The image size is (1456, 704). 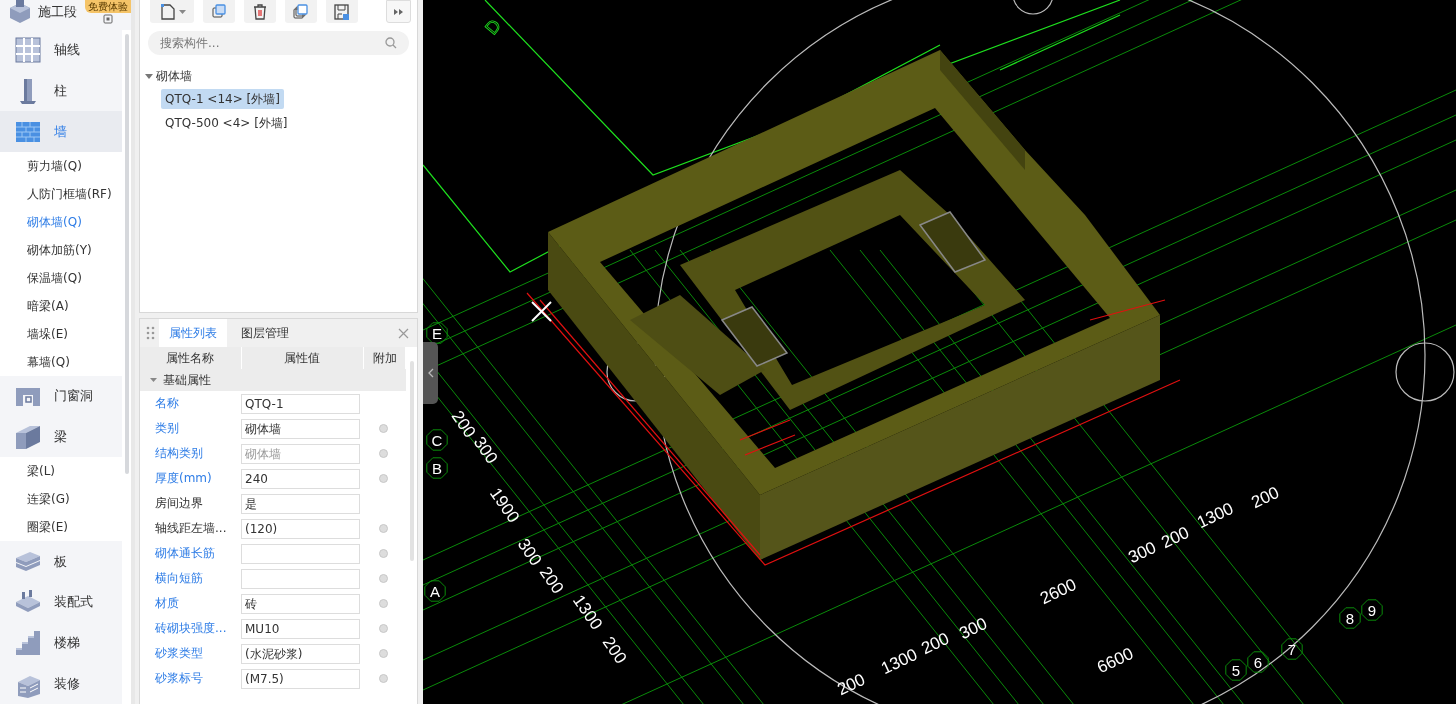 What do you see at coordinates (127, 254) in the screenshot?
I see `scrollbar` at bounding box center [127, 254].